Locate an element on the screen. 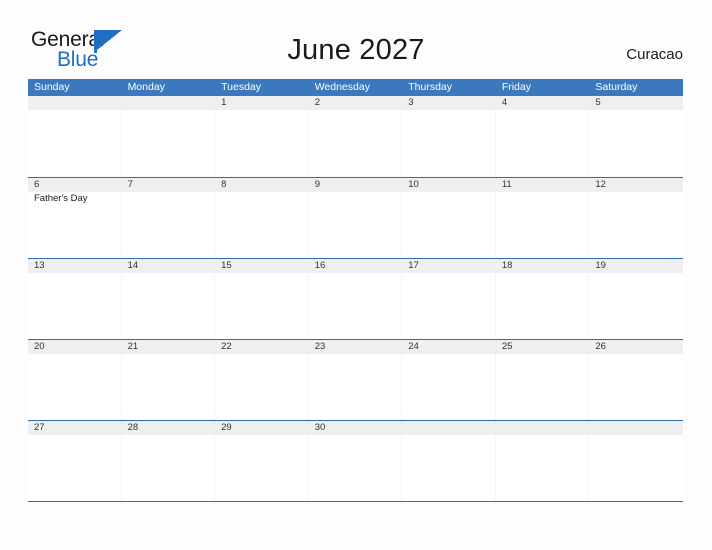 The width and height of the screenshot is (712, 550). week-date-band: 6 7 8 9 10 11 12 is located at coordinates (355, 185).